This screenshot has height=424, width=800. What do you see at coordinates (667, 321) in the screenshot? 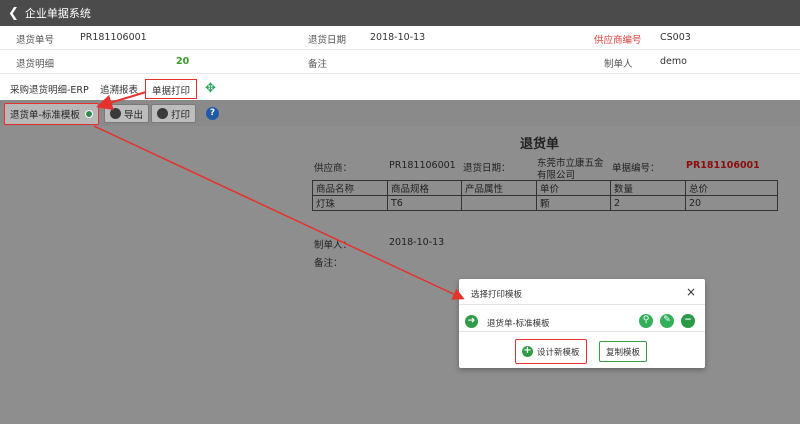
I see `edit-icon: ✎` at bounding box center [667, 321].